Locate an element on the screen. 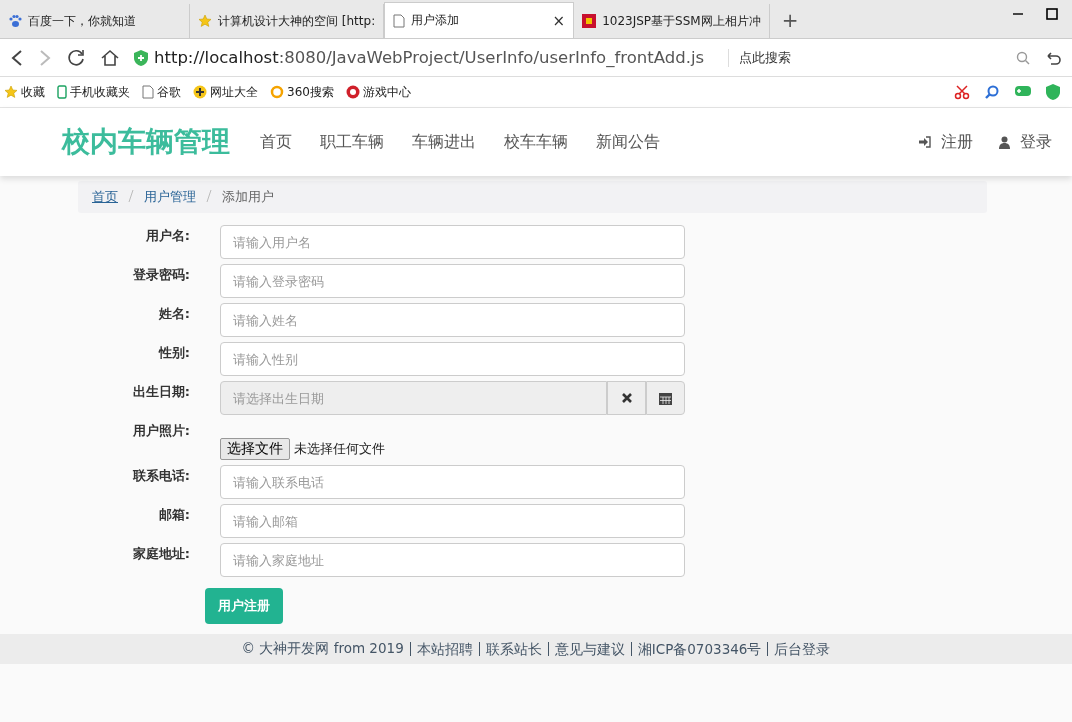 The width and height of the screenshot is (1072, 722). bookmark-link: 360搜索 is located at coordinates (310, 92).